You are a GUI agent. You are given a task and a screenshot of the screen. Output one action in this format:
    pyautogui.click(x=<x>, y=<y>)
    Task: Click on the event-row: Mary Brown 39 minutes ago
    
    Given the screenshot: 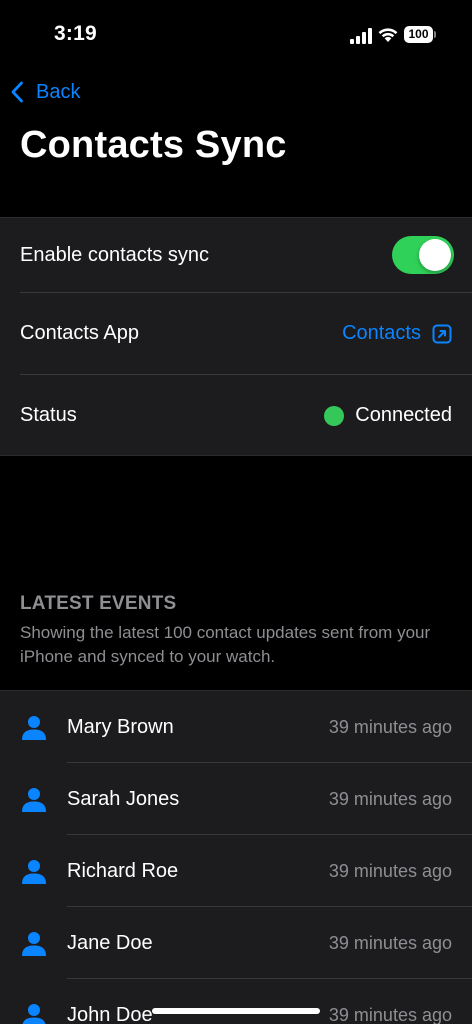 What is the action you would take?
    pyautogui.click(x=236, y=727)
    